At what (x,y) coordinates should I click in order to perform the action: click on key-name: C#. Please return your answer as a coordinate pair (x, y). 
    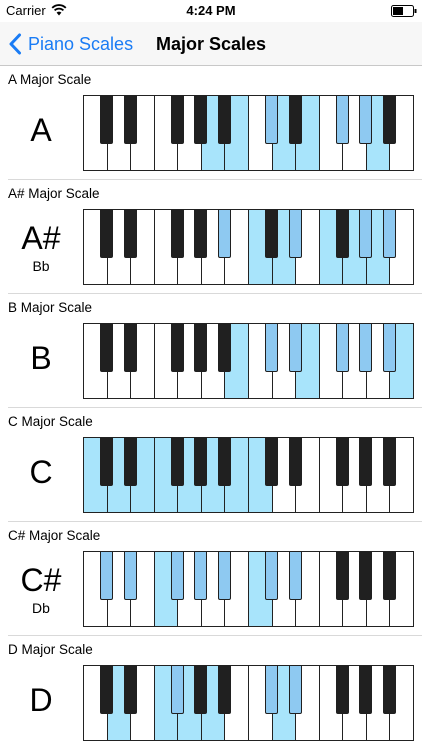
    Looking at the image, I should click on (41, 580).